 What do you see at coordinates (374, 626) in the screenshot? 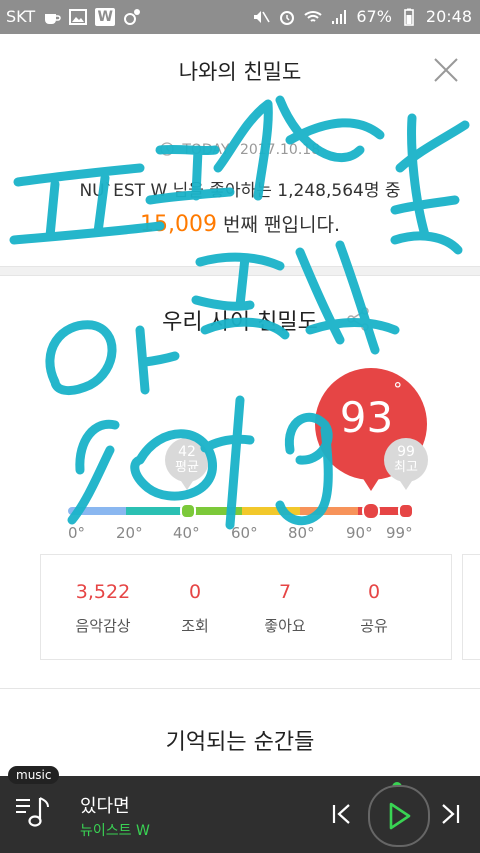
I see `stat-label: 공유` at bounding box center [374, 626].